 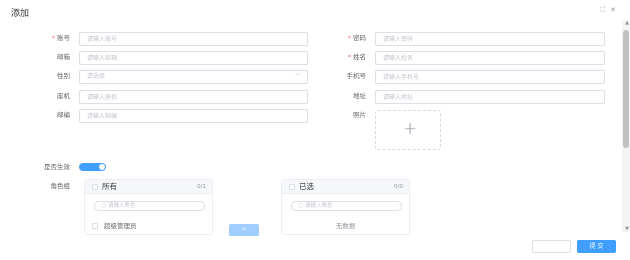 I want to click on transfer-left-filter: ○ 请输入角色, so click(x=149, y=206).